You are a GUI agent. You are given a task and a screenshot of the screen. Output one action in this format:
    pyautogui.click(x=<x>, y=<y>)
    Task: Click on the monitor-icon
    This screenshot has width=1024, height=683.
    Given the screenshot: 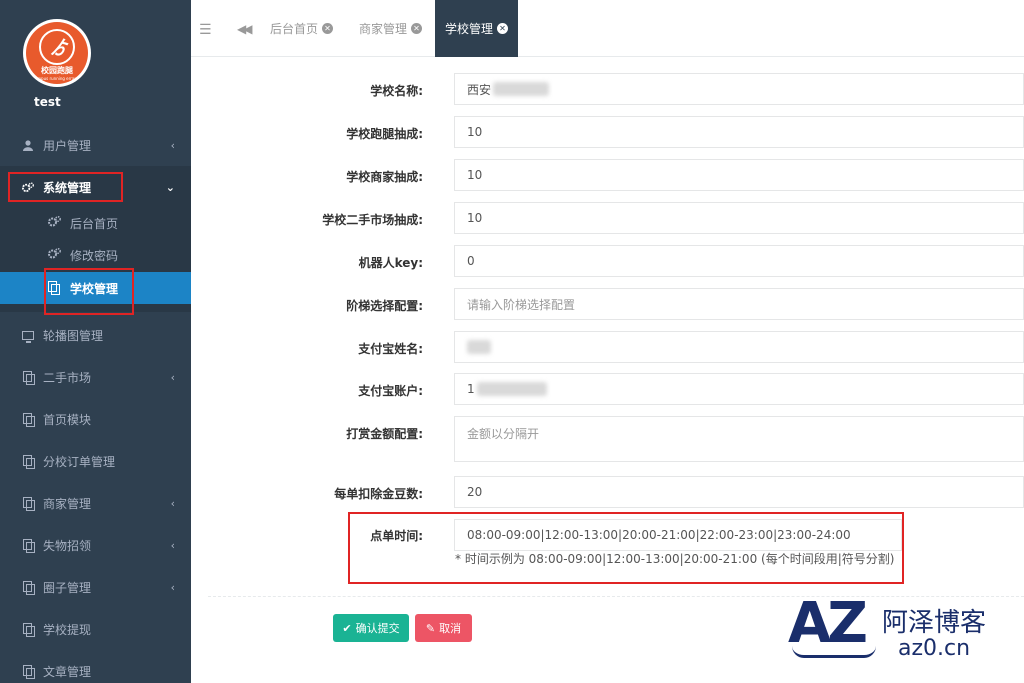 What is the action you would take?
    pyautogui.click(x=28, y=336)
    